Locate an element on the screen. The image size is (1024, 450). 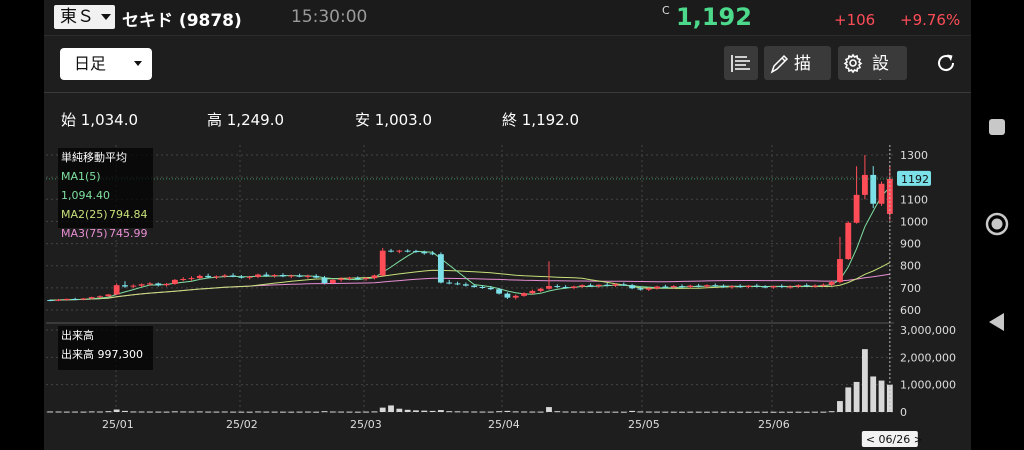
price-change-percent: +9.76% is located at coordinates (930, 20).